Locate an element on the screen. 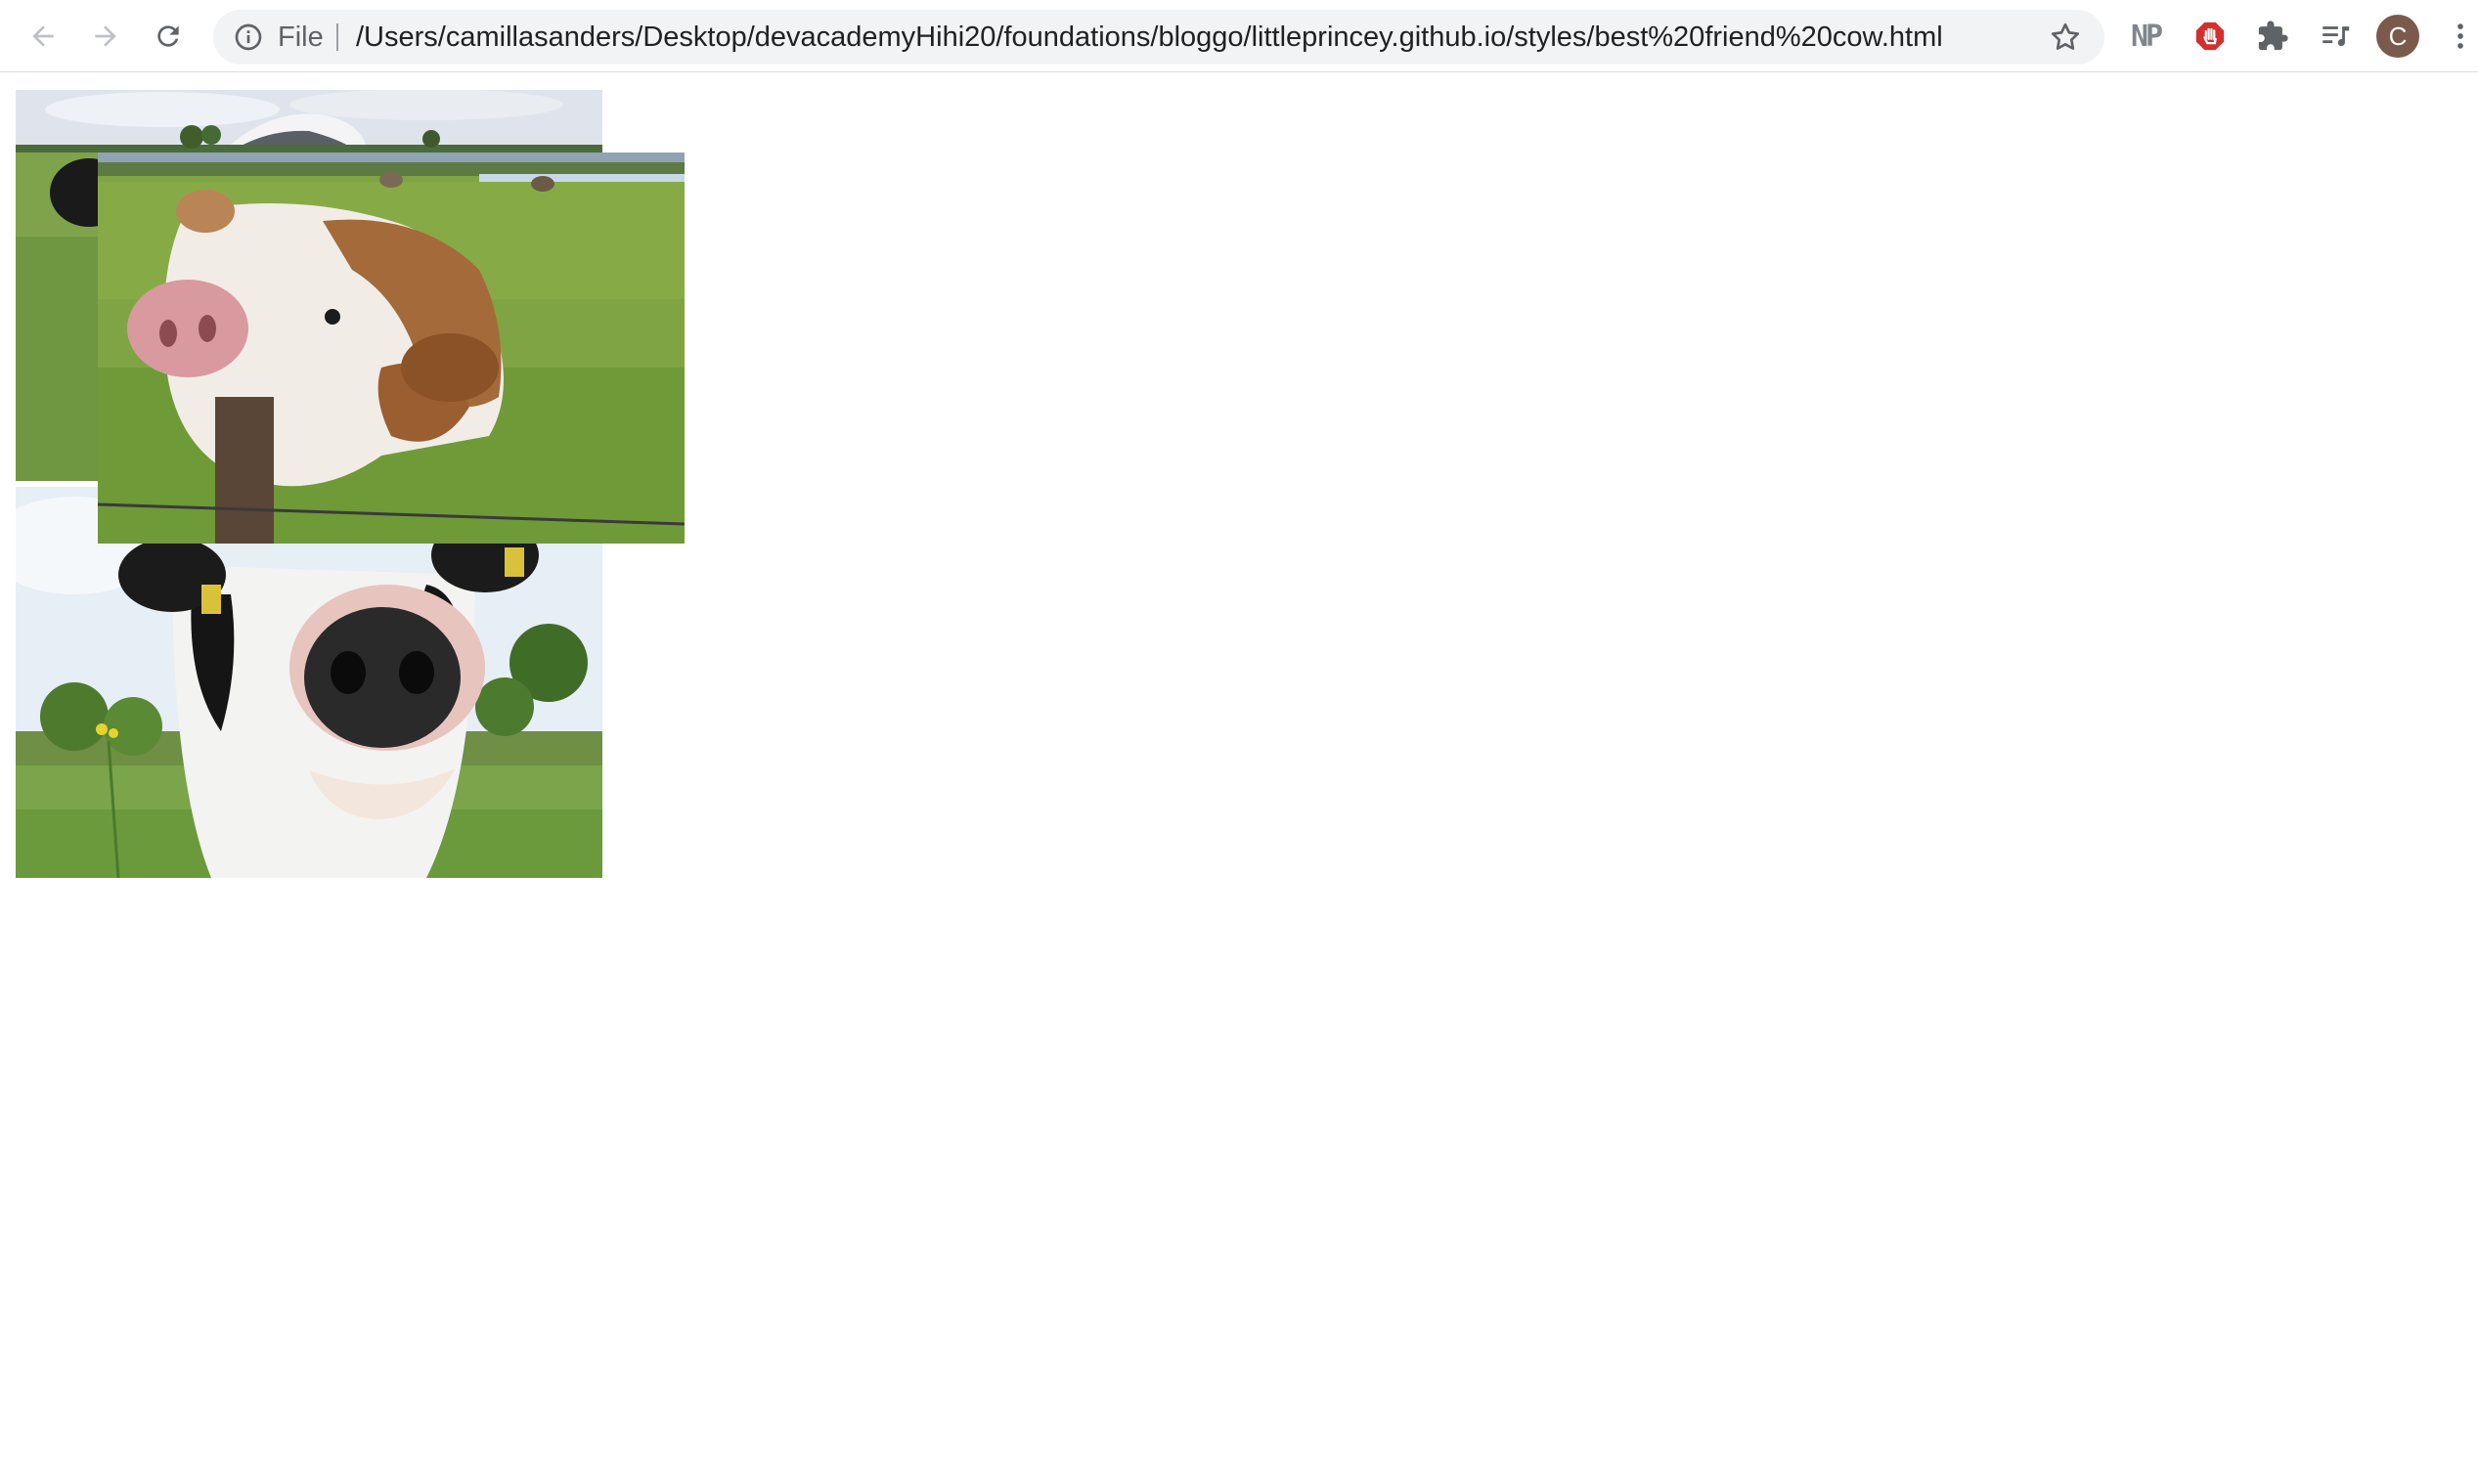  back-button is located at coordinates (43, 36).